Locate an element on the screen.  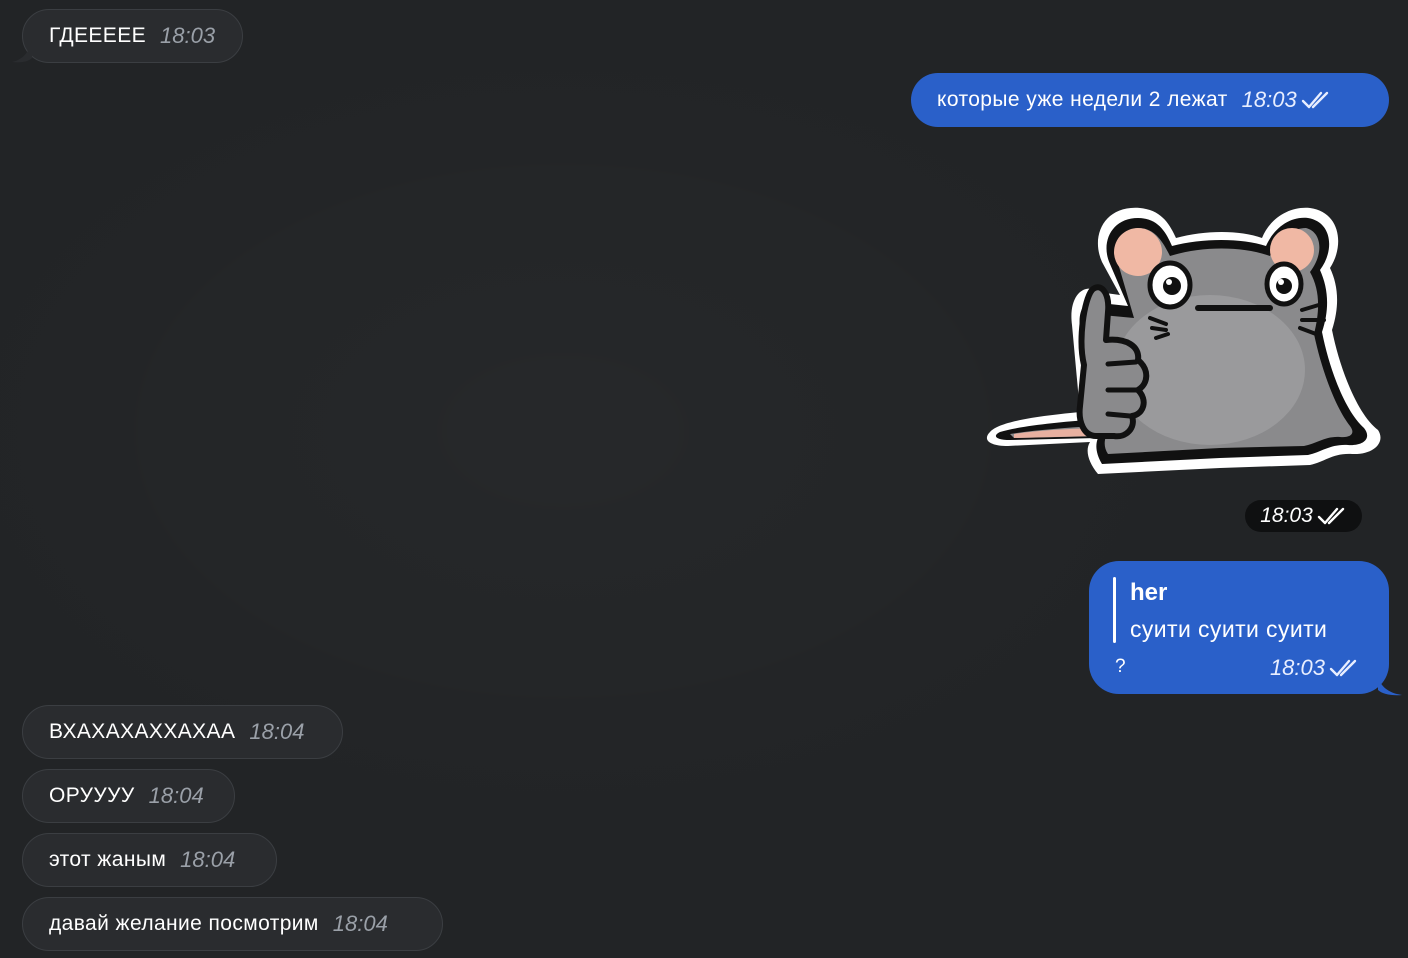
message-text: которые уже недели 2 лежат is located at coordinates (1082, 99).